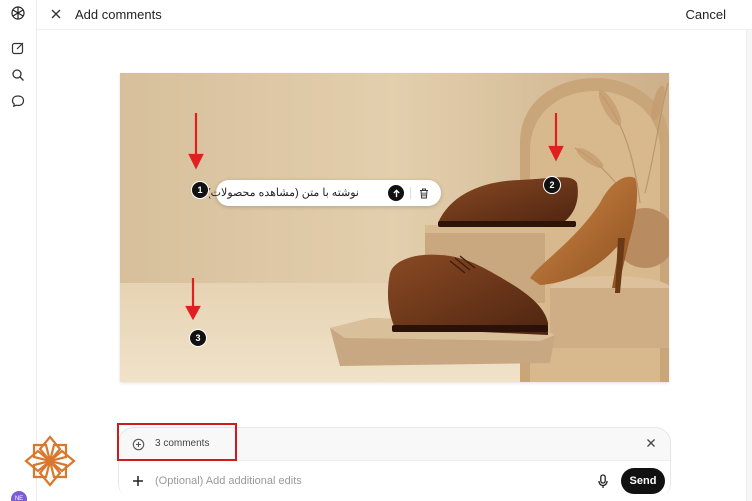 The width and height of the screenshot is (752, 501). I want to click on input-row: Send, so click(394, 480).